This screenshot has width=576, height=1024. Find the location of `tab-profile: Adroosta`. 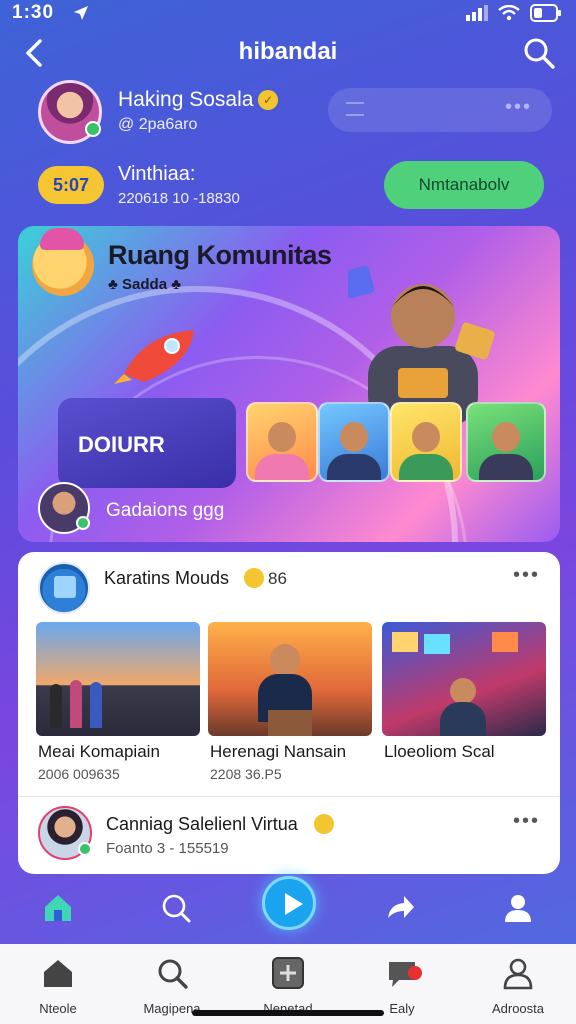

tab-profile: Adroosta is located at coordinates (518, 986).